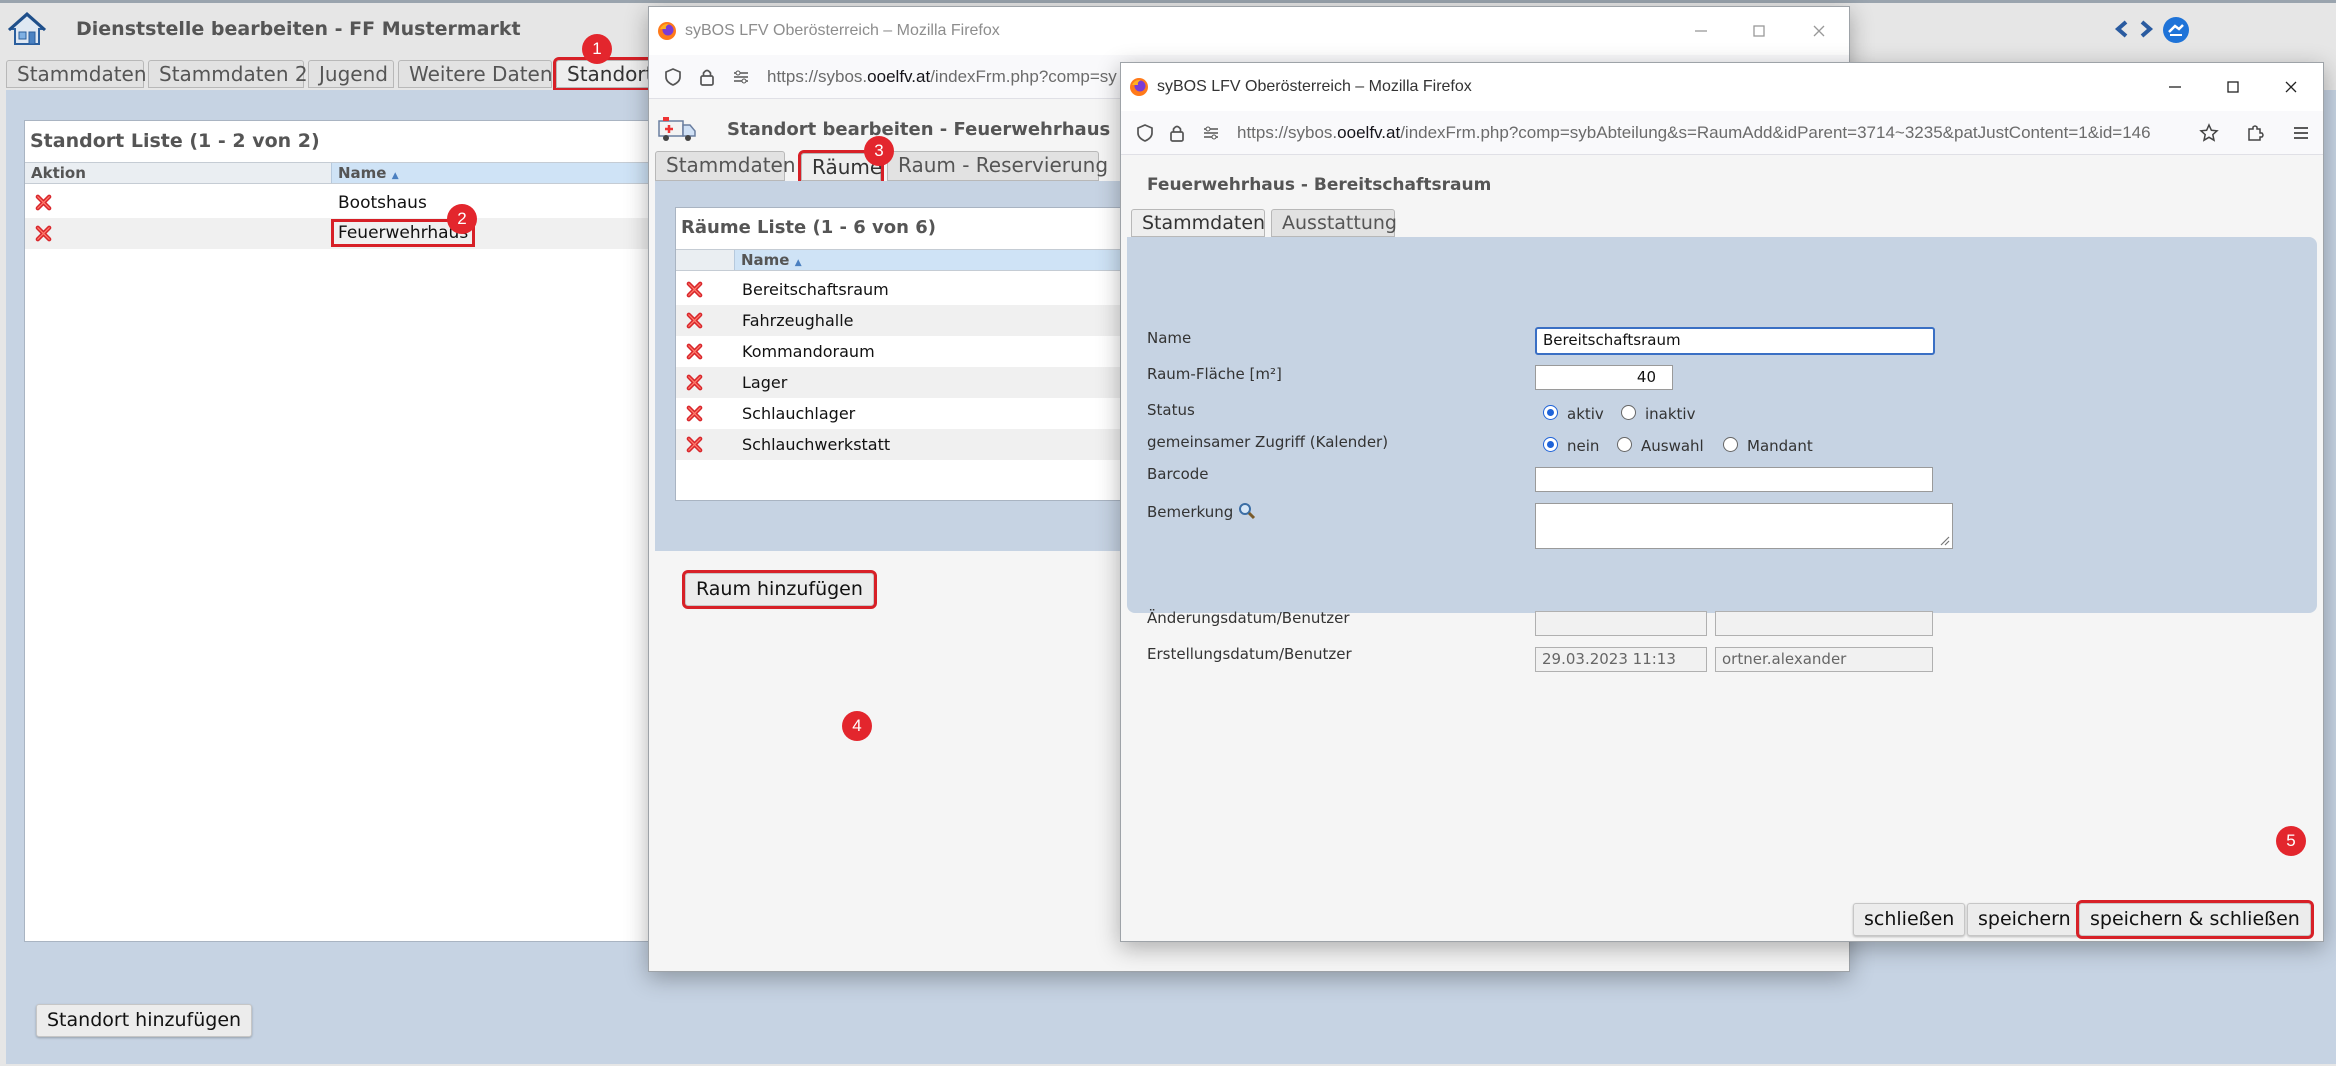  What do you see at coordinates (178, 173) in the screenshot?
I see `column-aktion: Aktion` at bounding box center [178, 173].